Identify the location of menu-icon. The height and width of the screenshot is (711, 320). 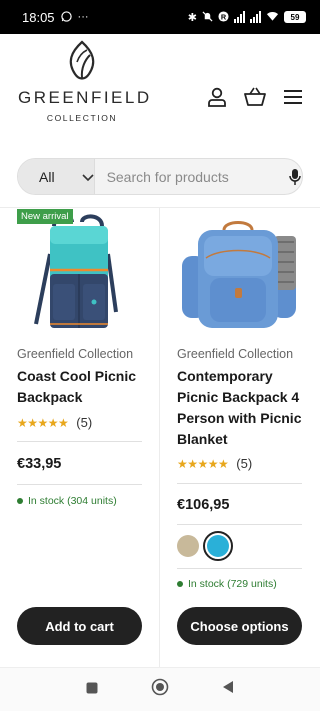
(293, 97).